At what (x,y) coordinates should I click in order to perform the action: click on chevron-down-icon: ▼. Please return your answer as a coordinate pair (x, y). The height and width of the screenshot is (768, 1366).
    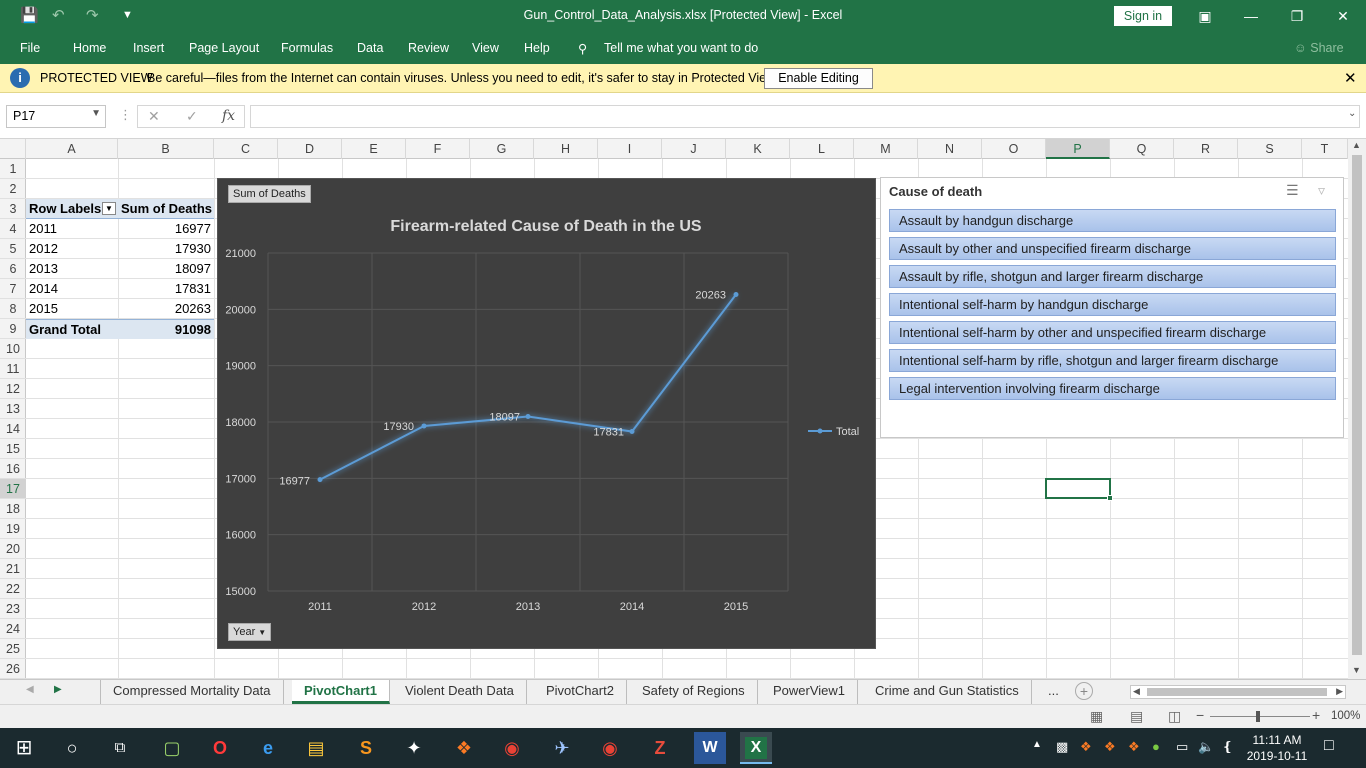
    Looking at the image, I should click on (96, 113).